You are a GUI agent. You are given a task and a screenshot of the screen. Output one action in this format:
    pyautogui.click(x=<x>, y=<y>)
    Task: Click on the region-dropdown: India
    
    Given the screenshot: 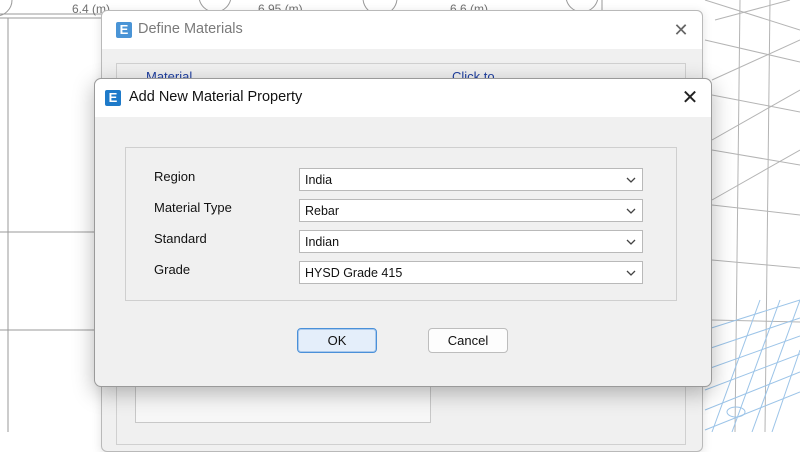 What is the action you would take?
    pyautogui.click(x=471, y=179)
    